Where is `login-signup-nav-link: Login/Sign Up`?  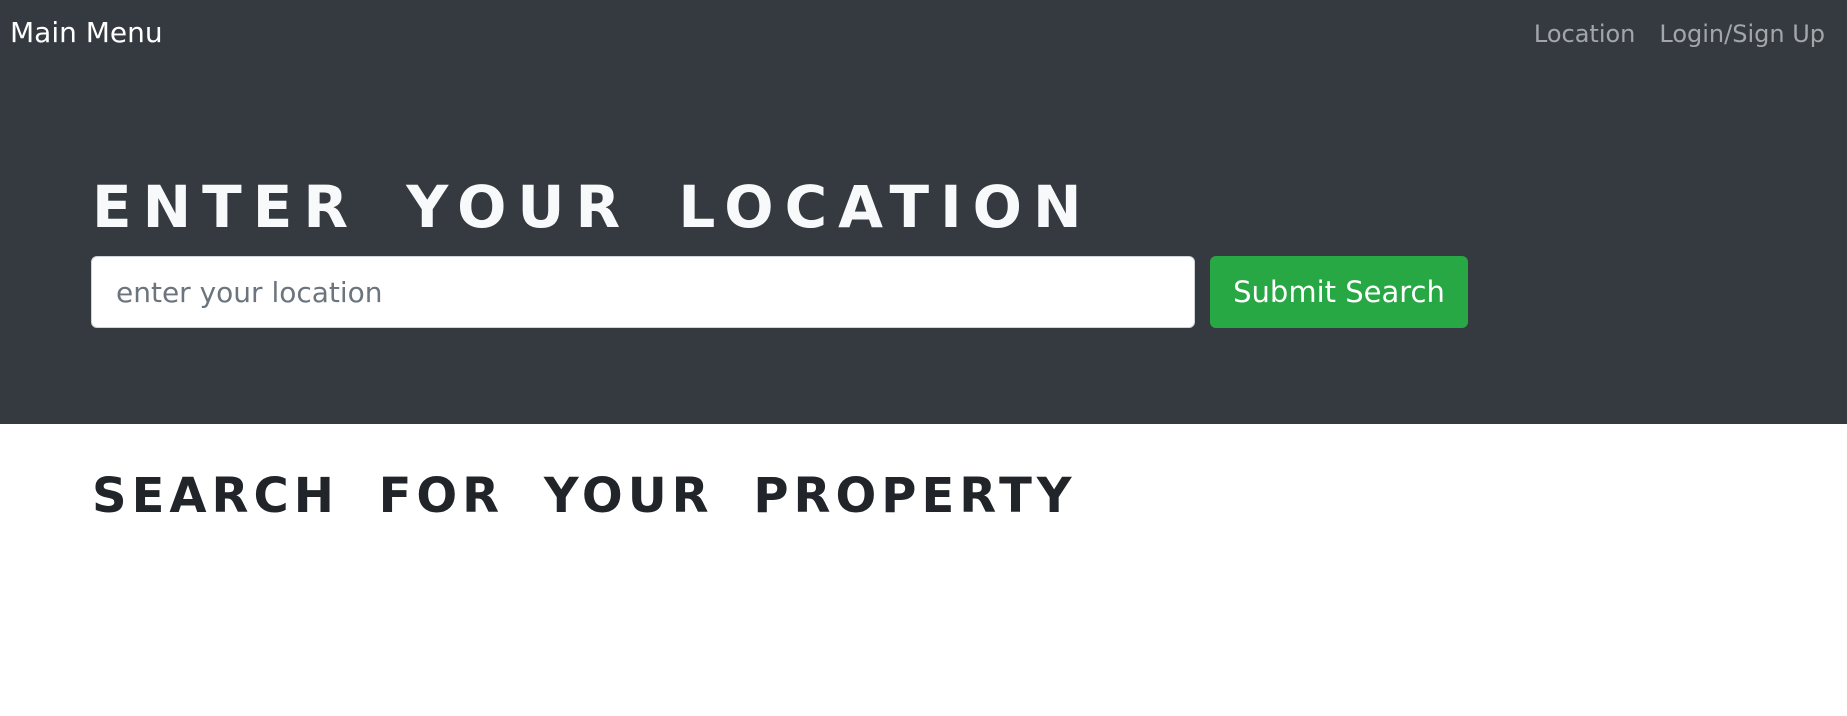 login-signup-nav-link: Login/Sign Up is located at coordinates (1742, 34).